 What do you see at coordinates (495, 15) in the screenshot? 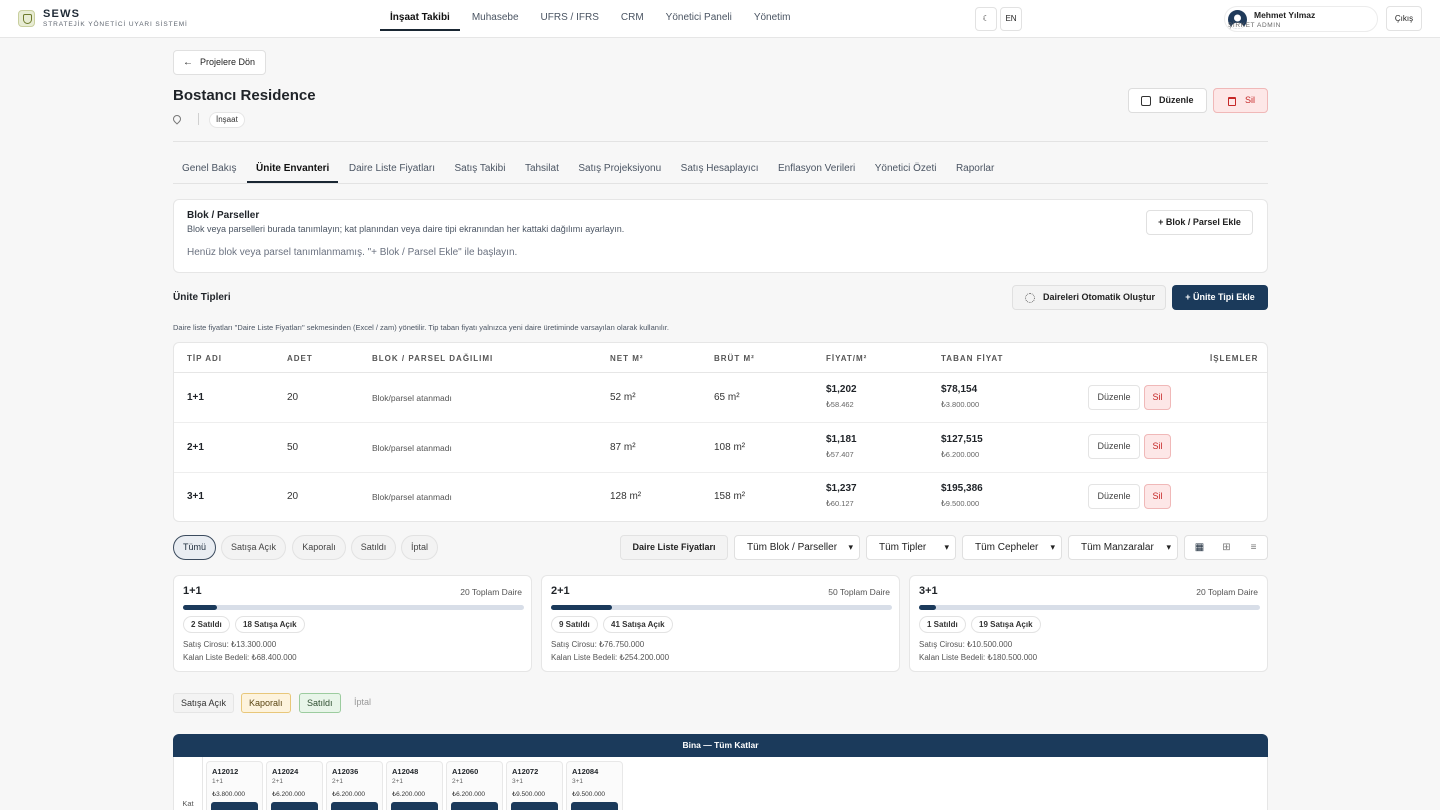
I see `nav-muhasebe: Muhasebe` at bounding box center [495, 15].